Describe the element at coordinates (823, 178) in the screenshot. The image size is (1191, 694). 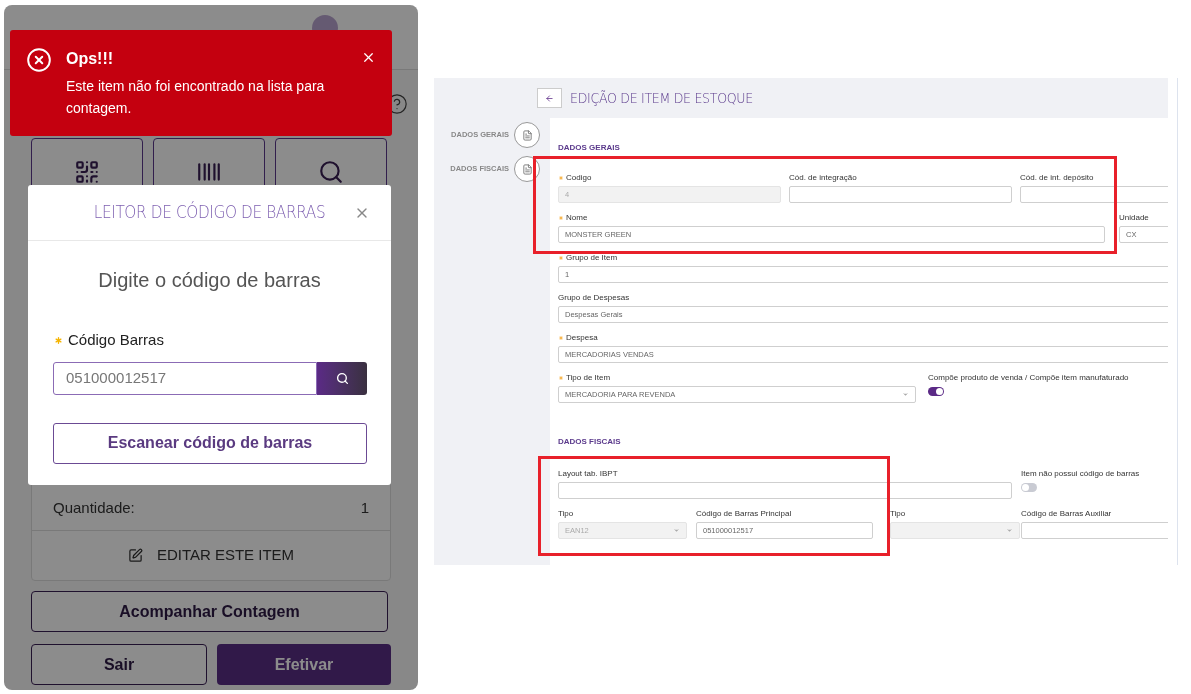
I see `field-label: Cód. de integração` at that location.